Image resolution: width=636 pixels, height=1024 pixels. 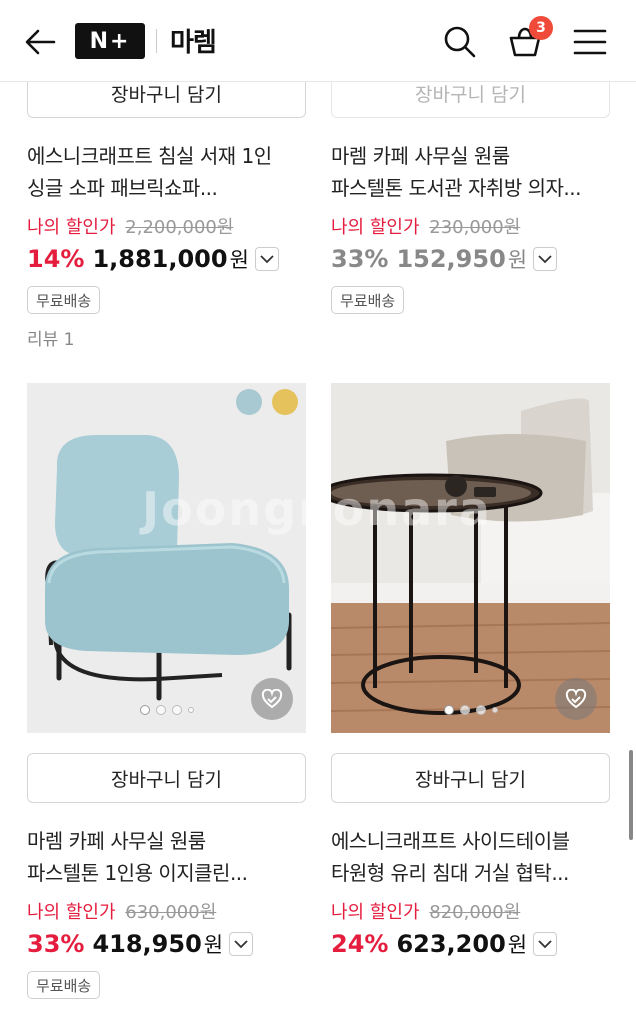 I want to click on review-count: 리뷰 1, so click(x=51, y=337).